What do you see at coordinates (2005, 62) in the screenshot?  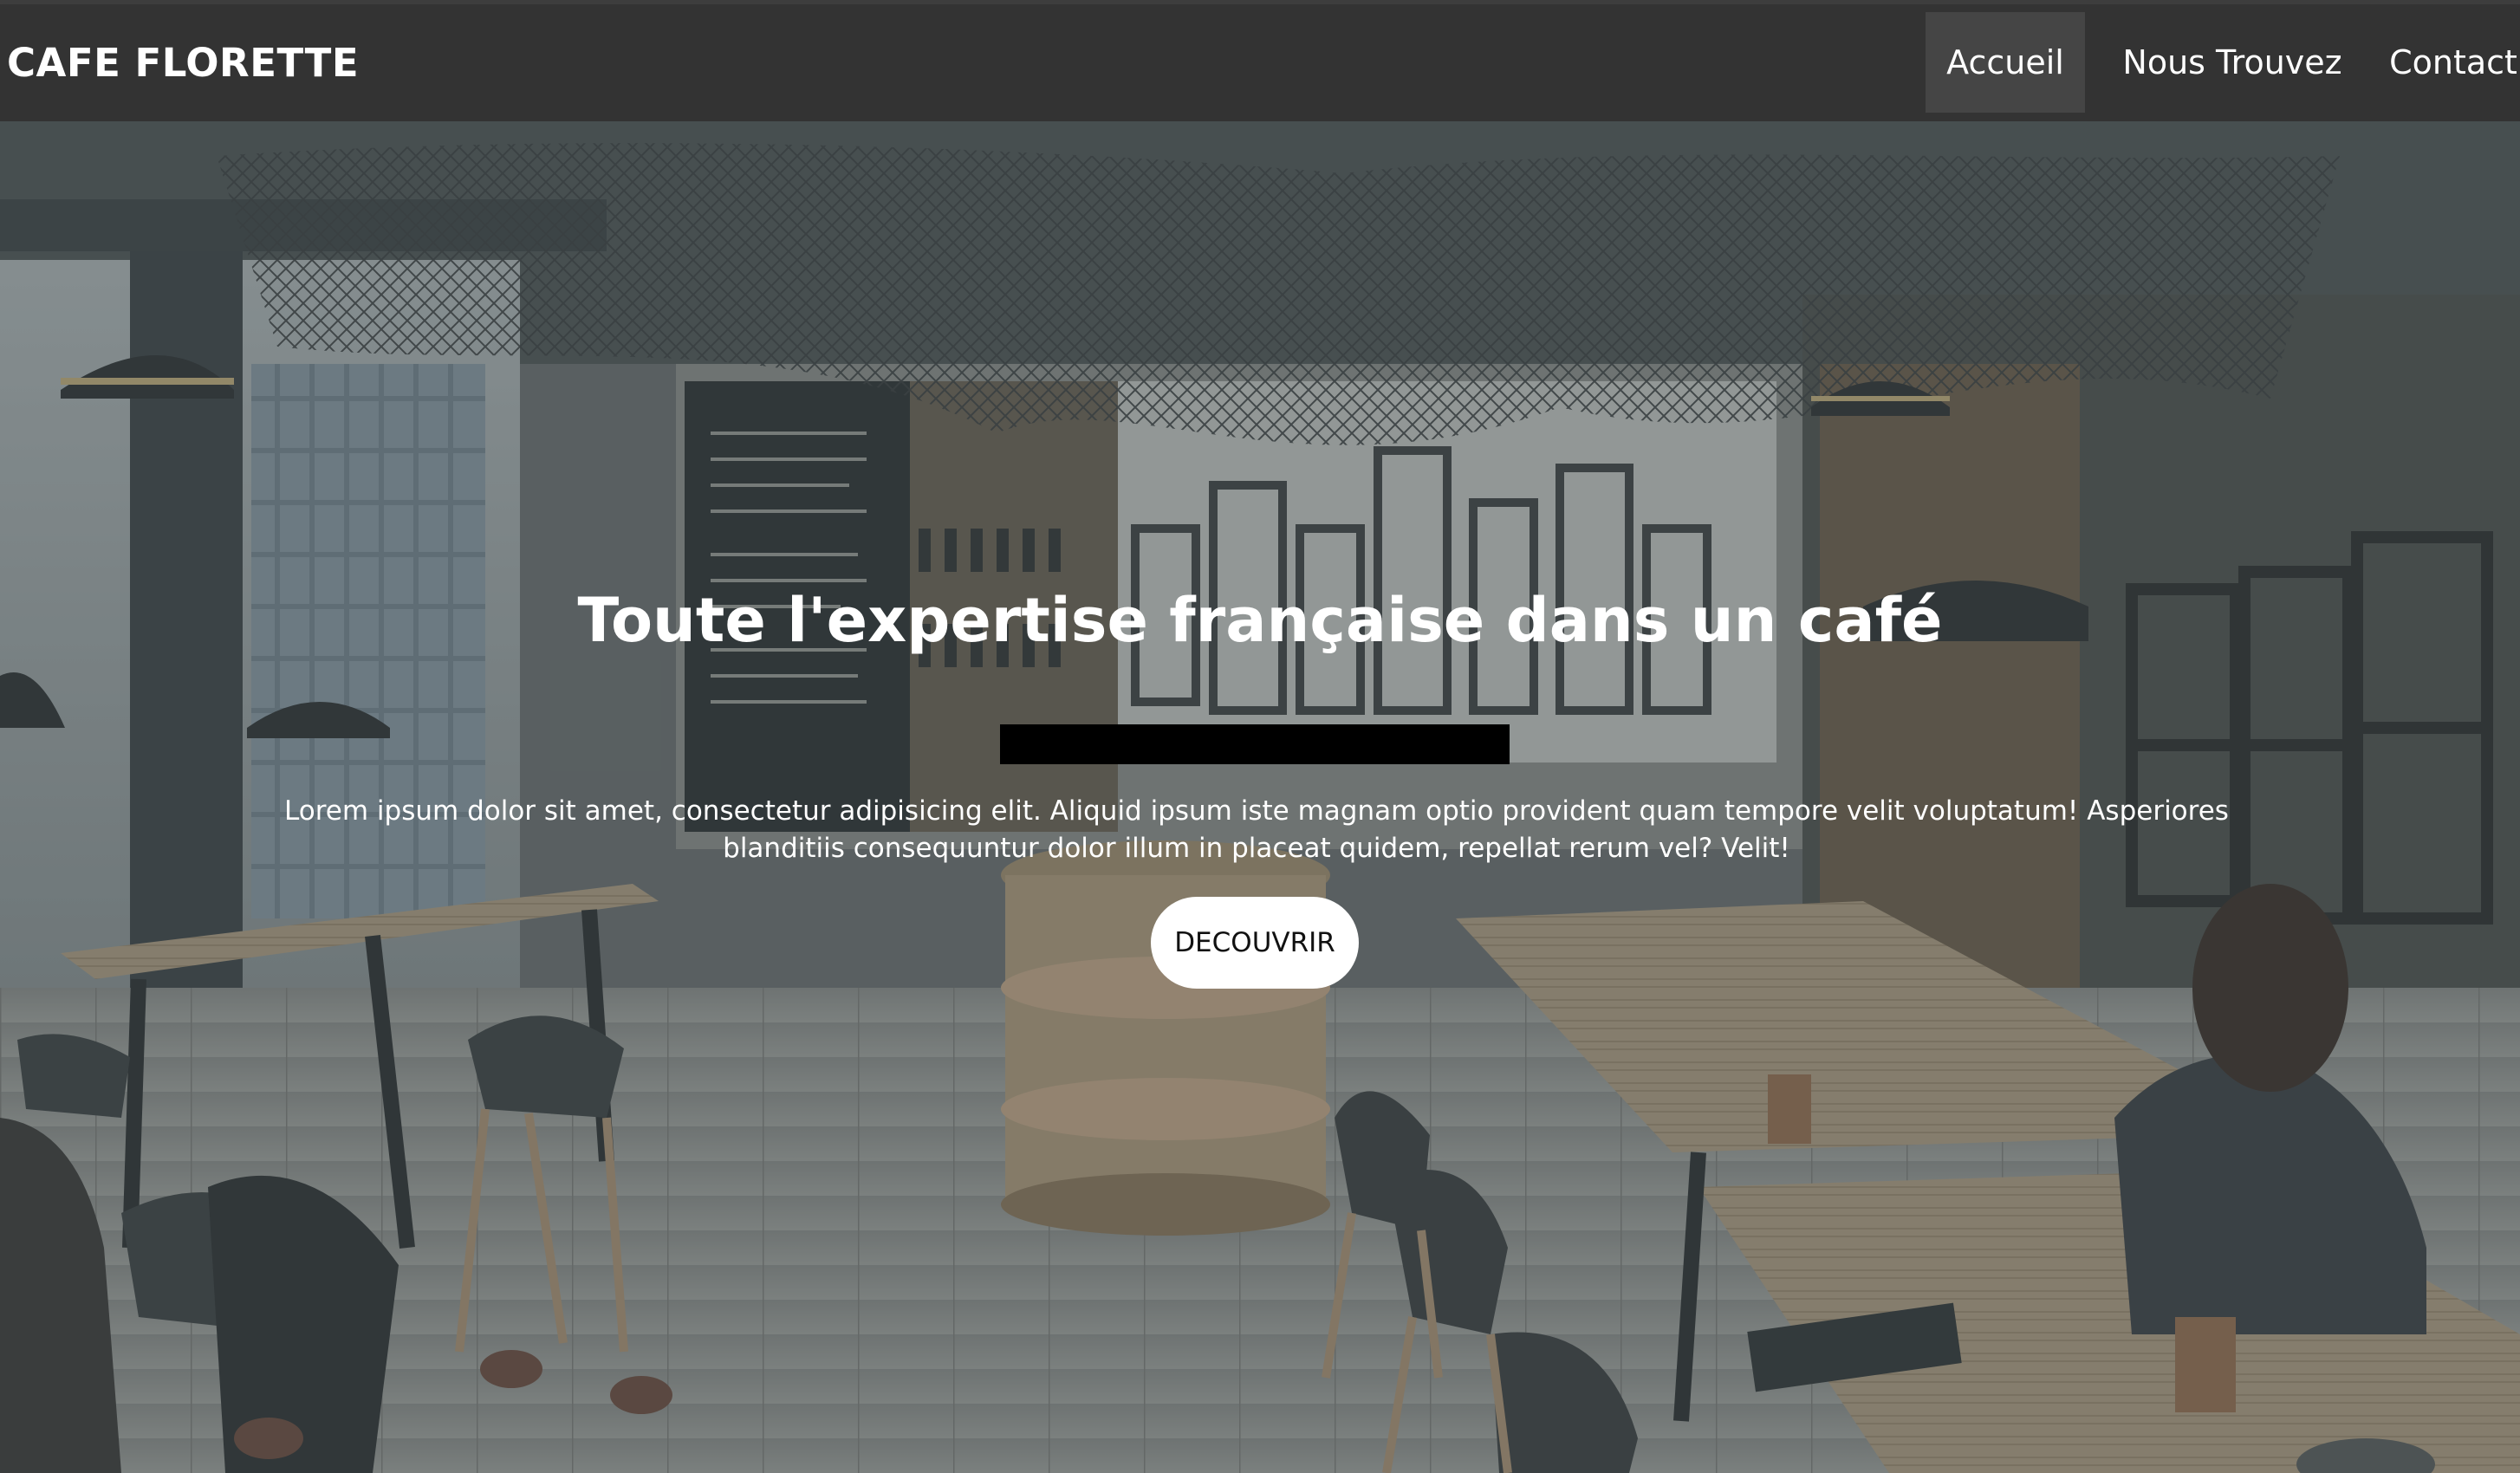 I see `nav-link-accueil: Accueil` at bounding box center [2005, 62].